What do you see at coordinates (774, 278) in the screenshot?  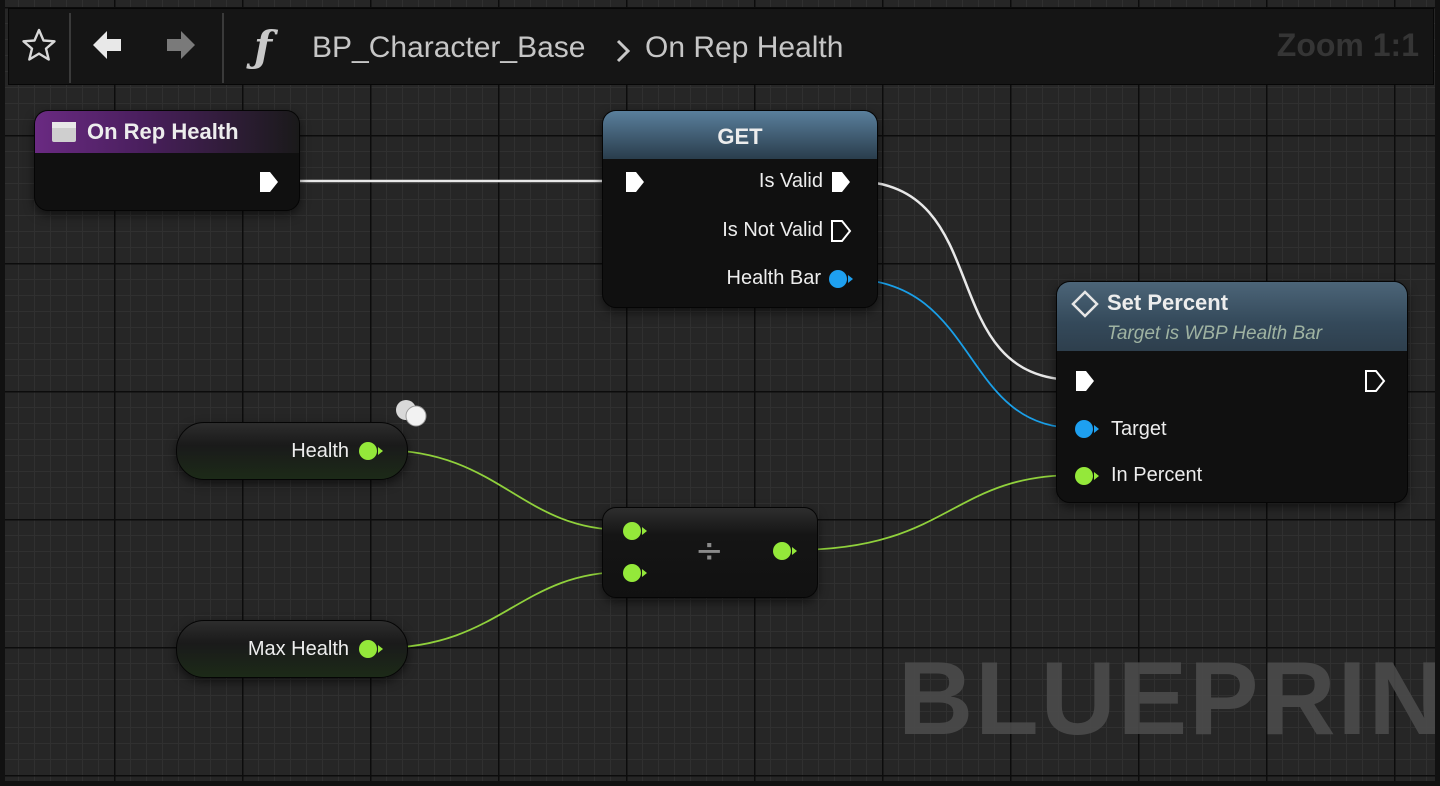 I see `pin-label-health-bar: Health Bar` at bounding box center [774, 278].